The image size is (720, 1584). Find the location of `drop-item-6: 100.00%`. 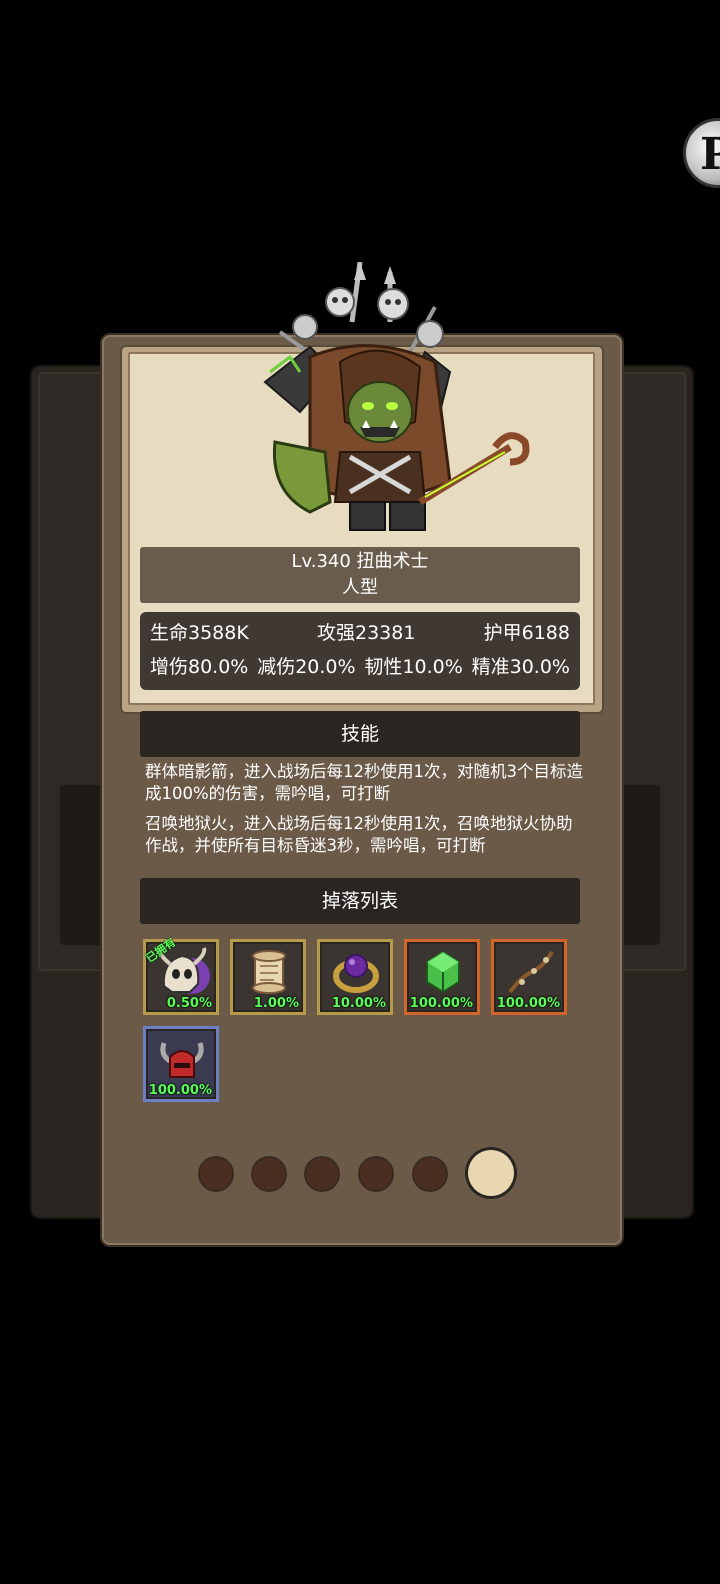

drop-item-6: 100.00% is located at coordinates (181, 1064).